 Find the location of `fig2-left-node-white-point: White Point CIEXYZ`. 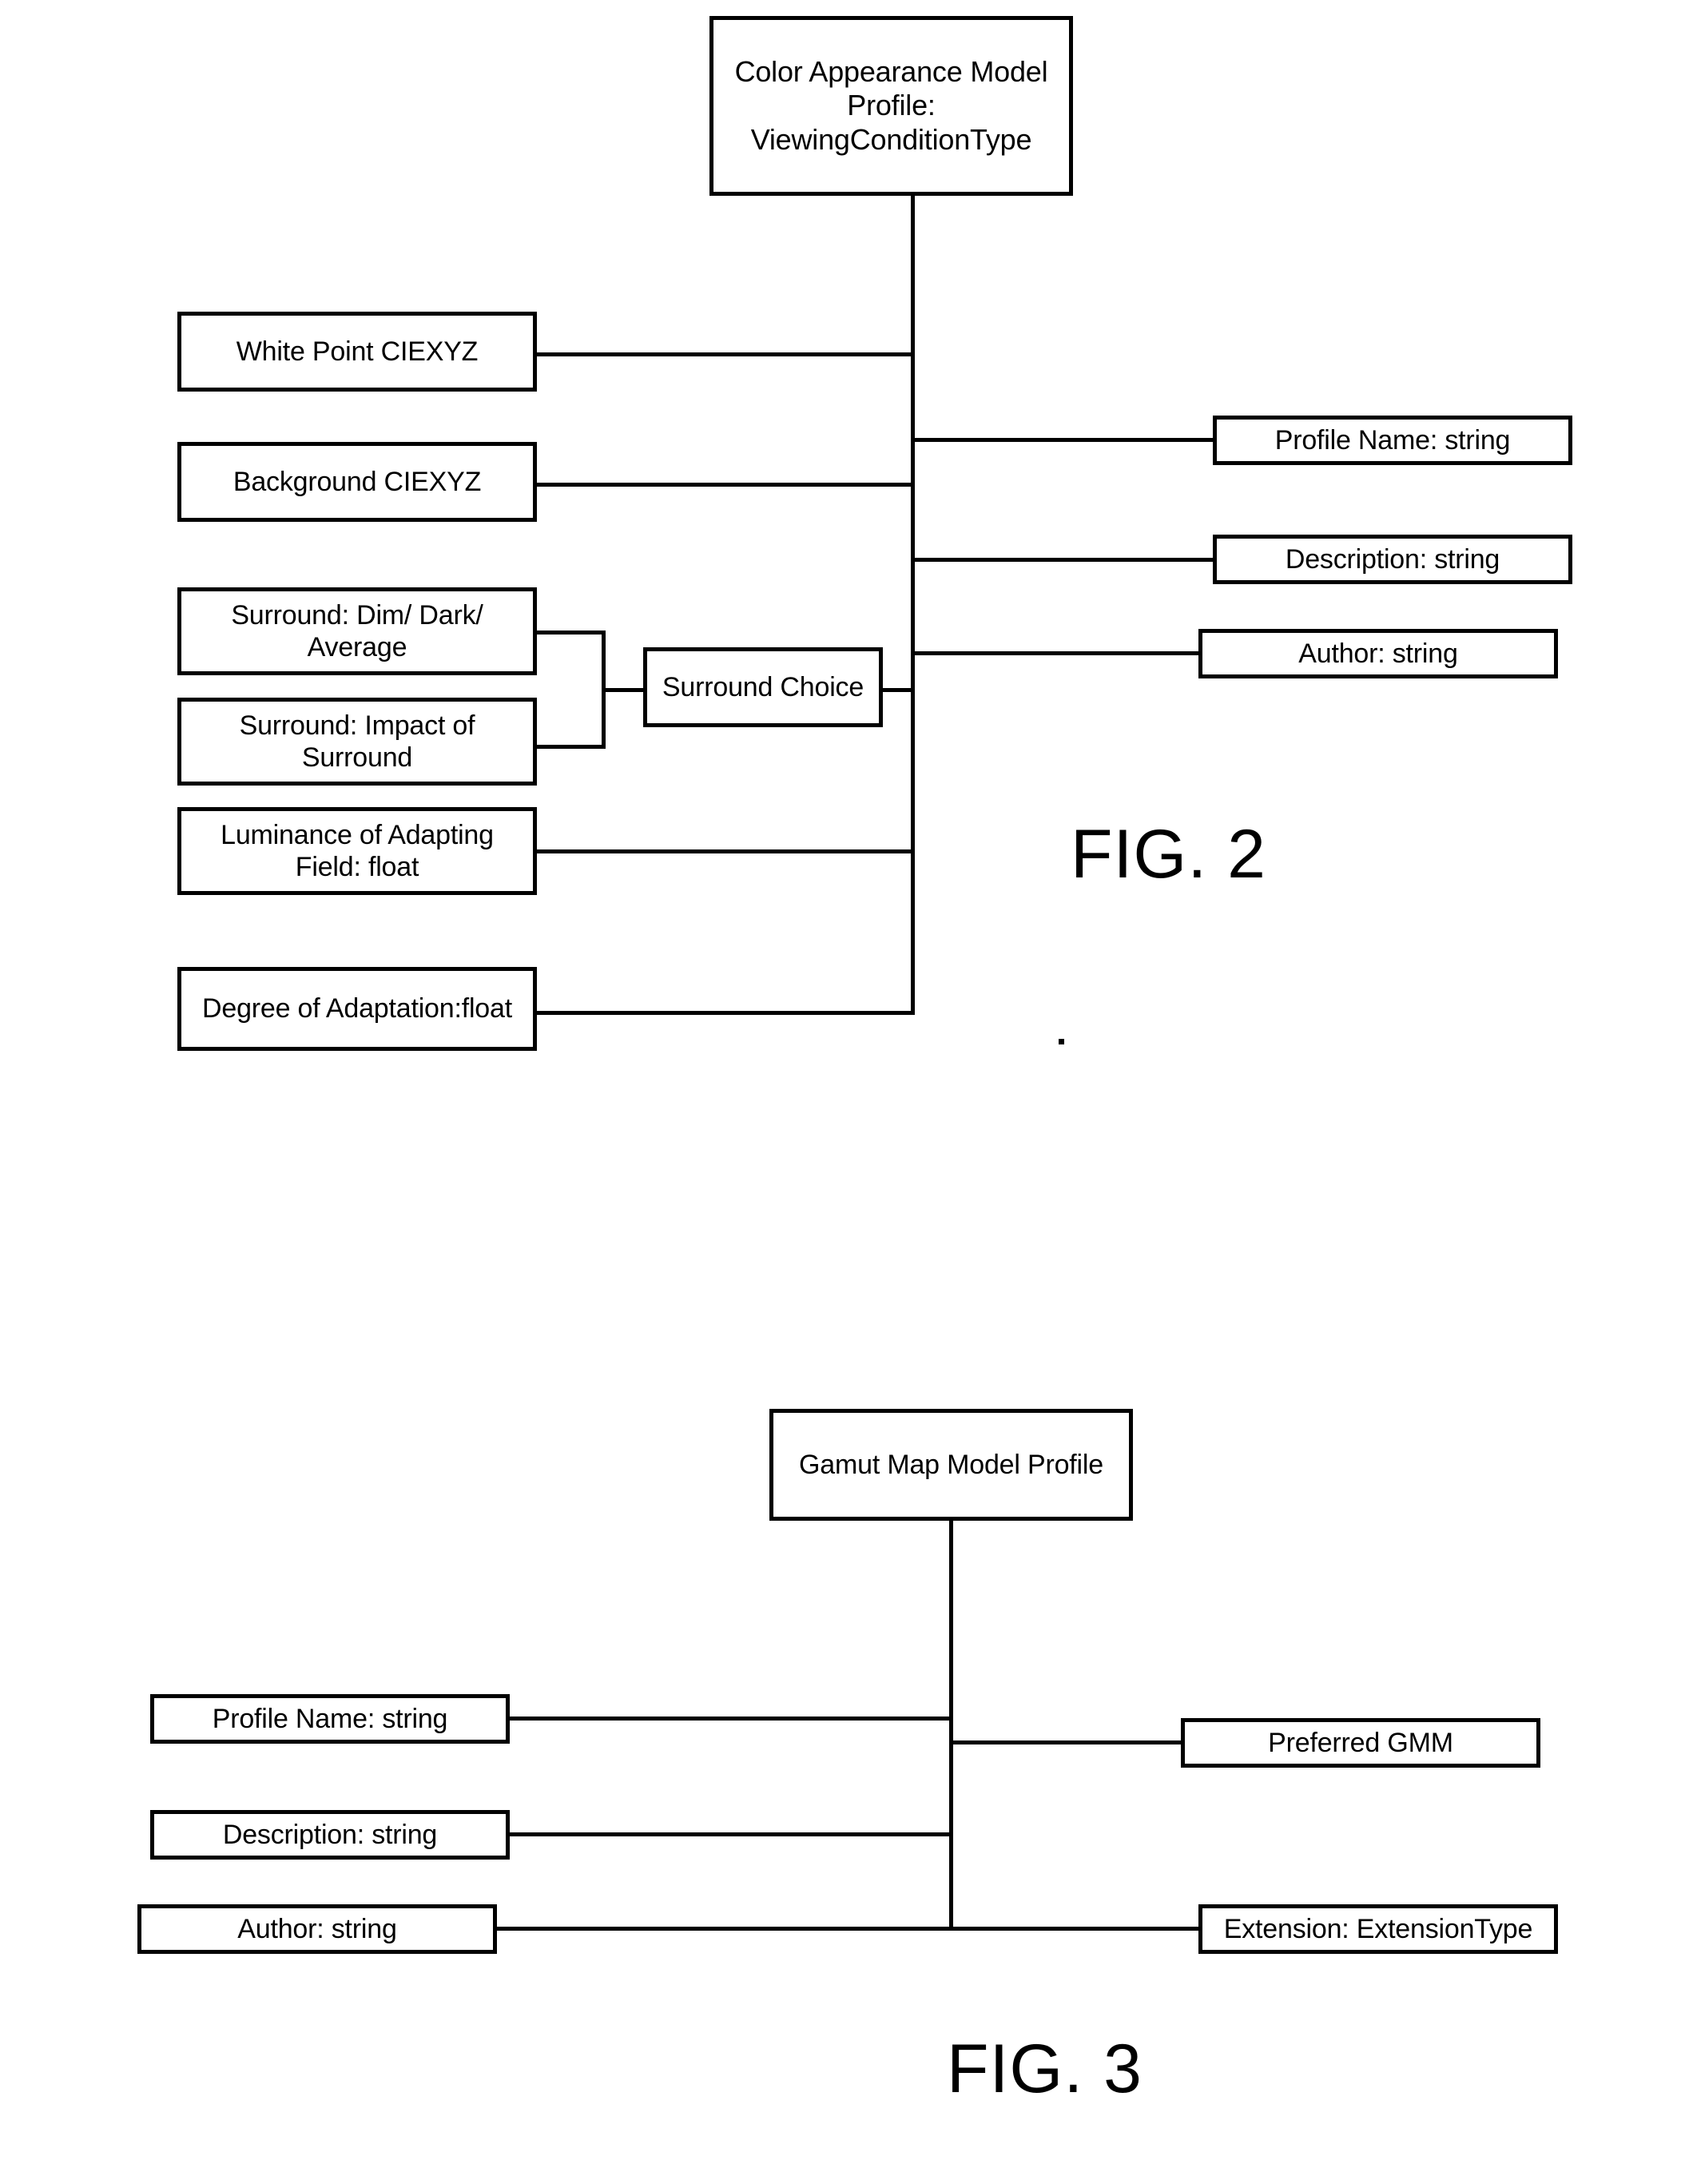

fig2-left-node-white-point: White Point CIEXYZ is located at coordinates (357, 352).